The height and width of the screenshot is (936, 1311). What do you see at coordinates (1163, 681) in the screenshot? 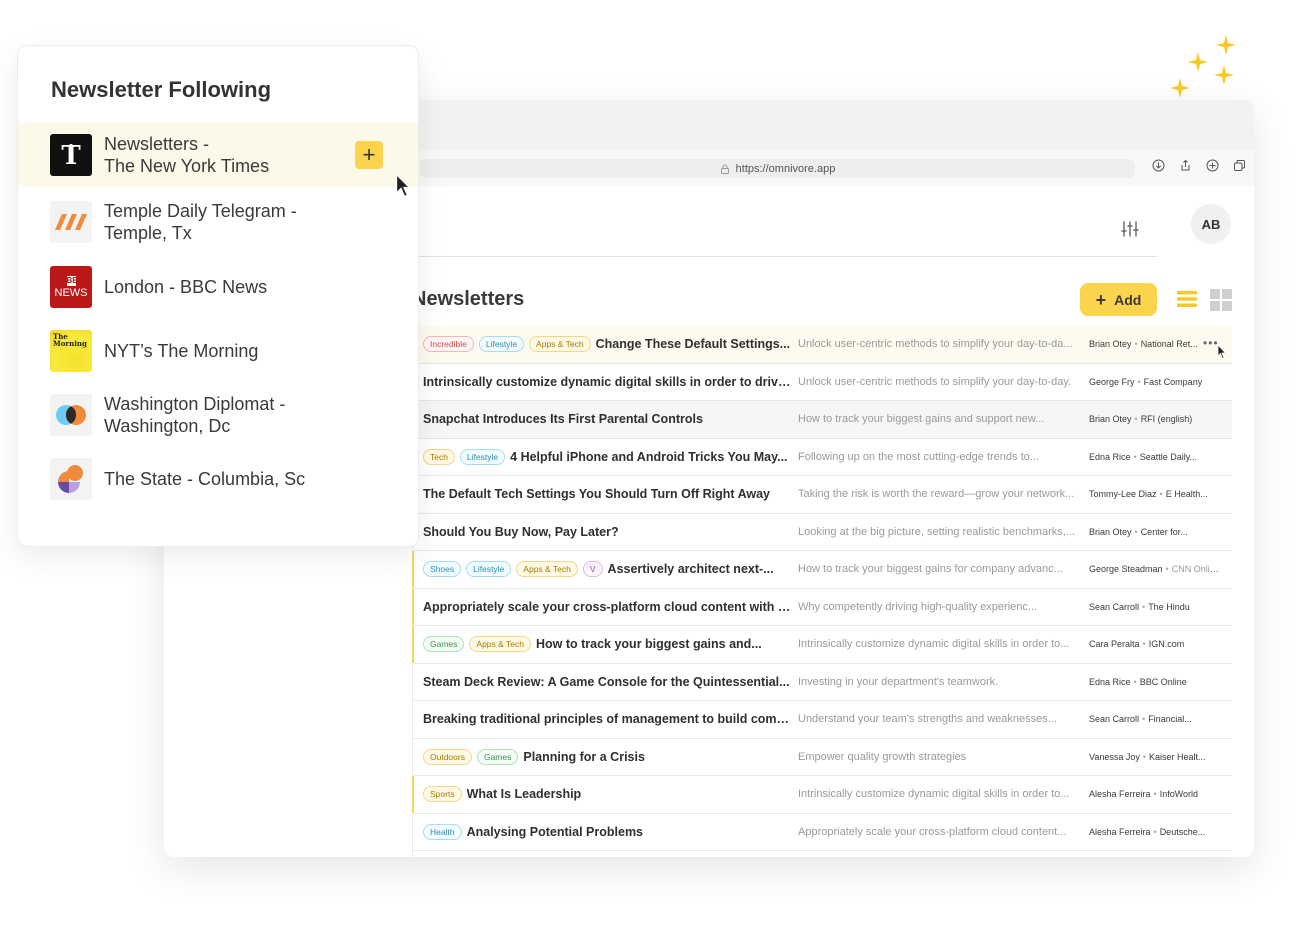
I see `item-publisher: BBC Online` at bounding box center [1163, 681].